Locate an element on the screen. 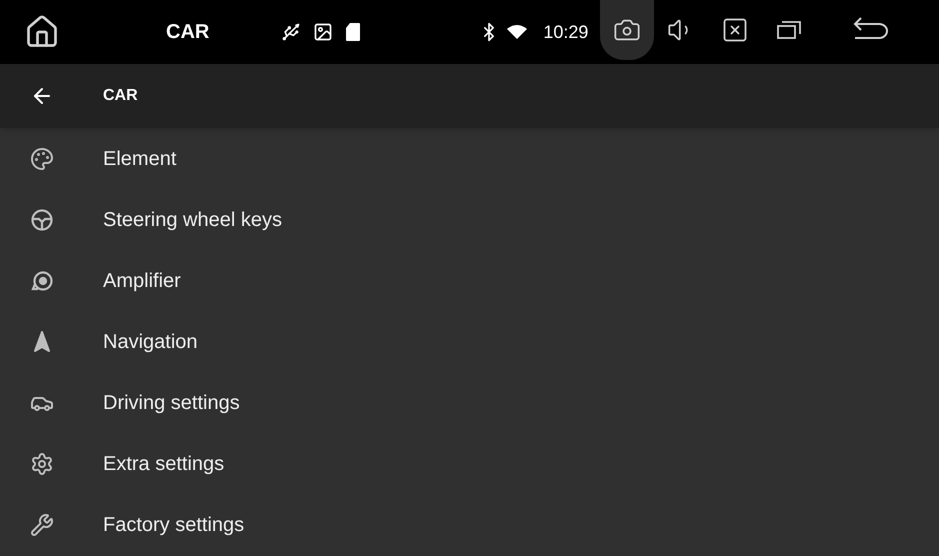 This screenshot has width=939, height=556. item-label: Steering wheel keys is located at coordinates (192, 220).